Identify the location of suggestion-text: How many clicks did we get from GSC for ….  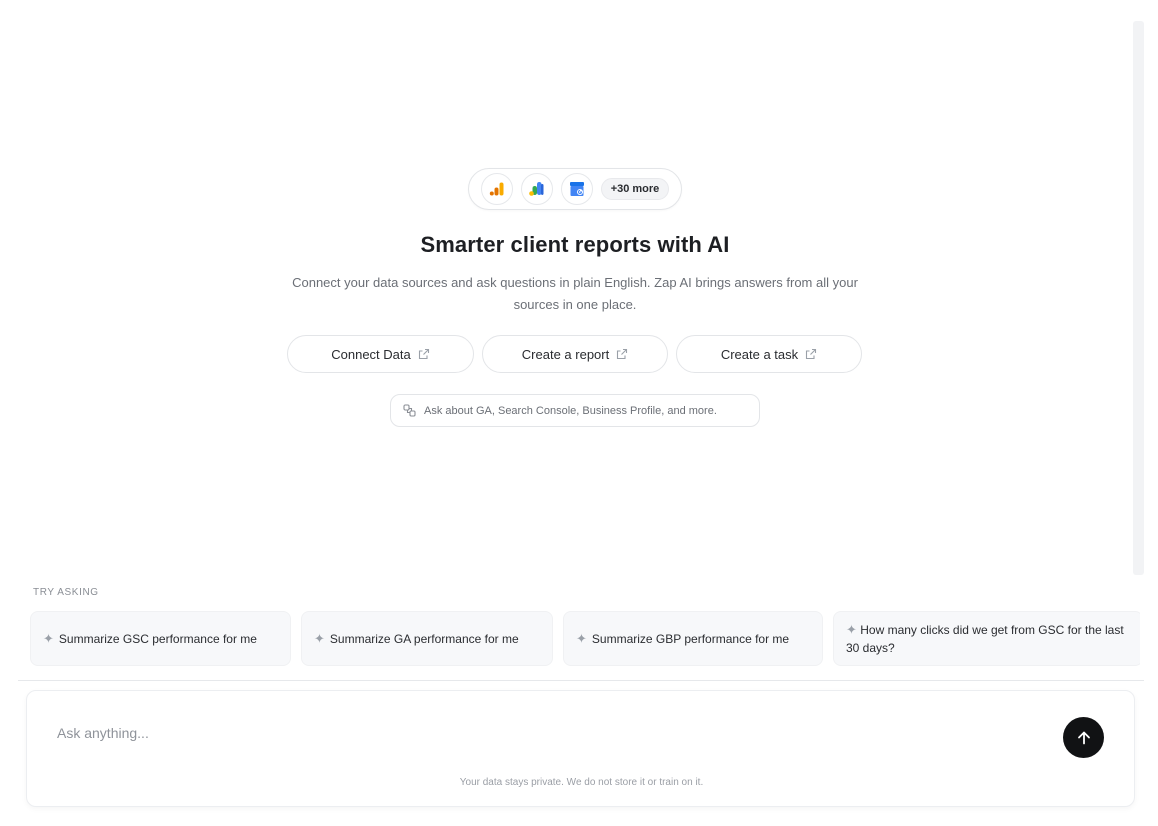
(985, 639).